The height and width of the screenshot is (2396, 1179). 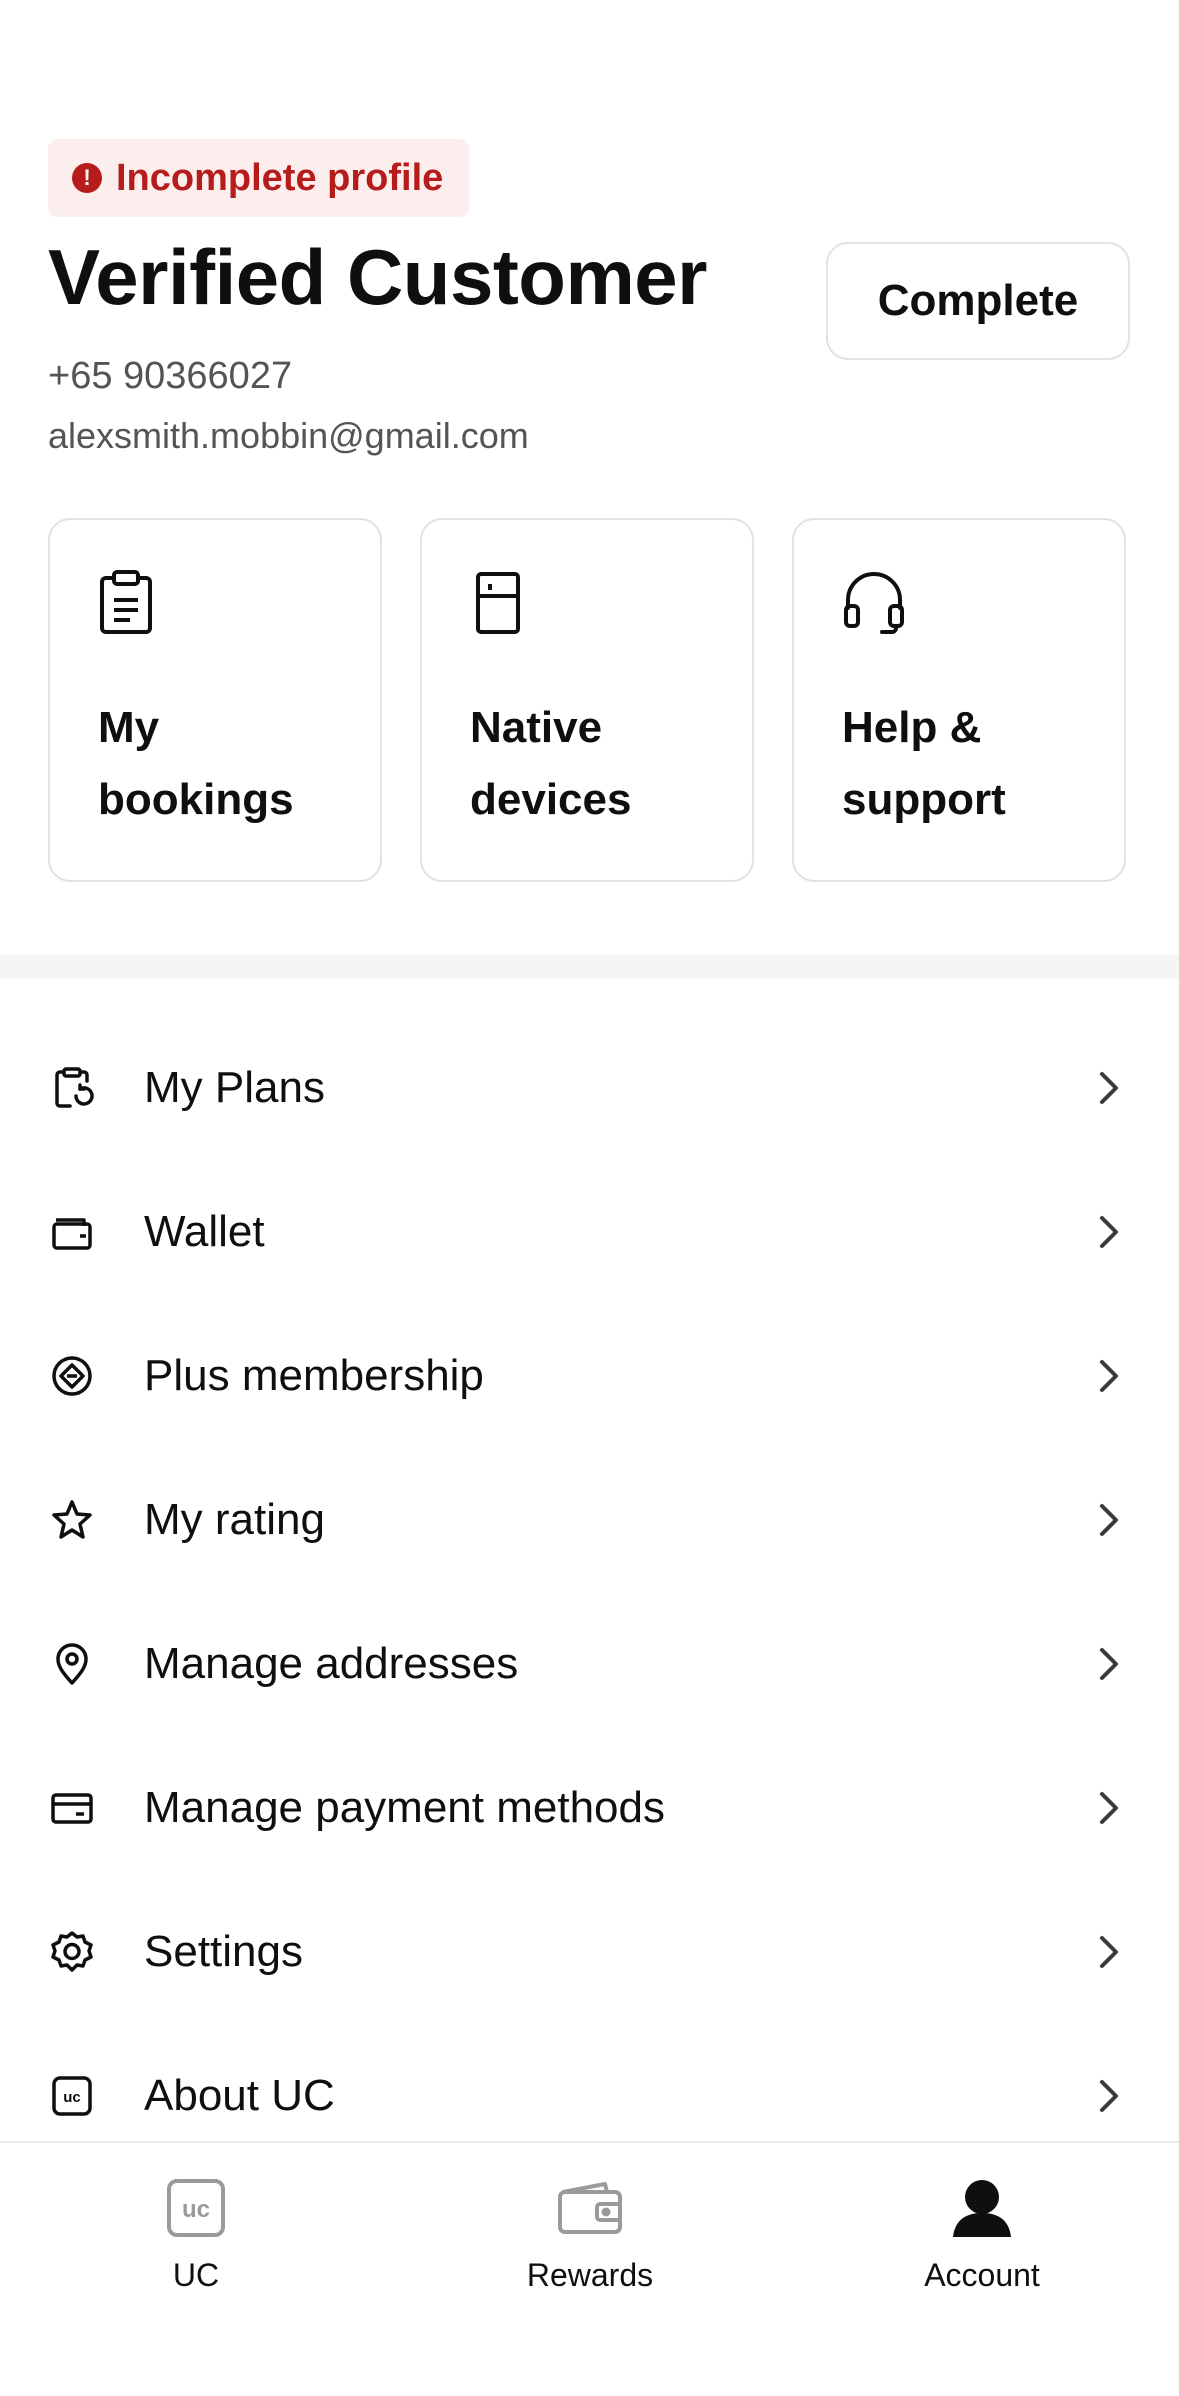 I want to click on nav-label: Rewards, so click(x=590, y=2275).